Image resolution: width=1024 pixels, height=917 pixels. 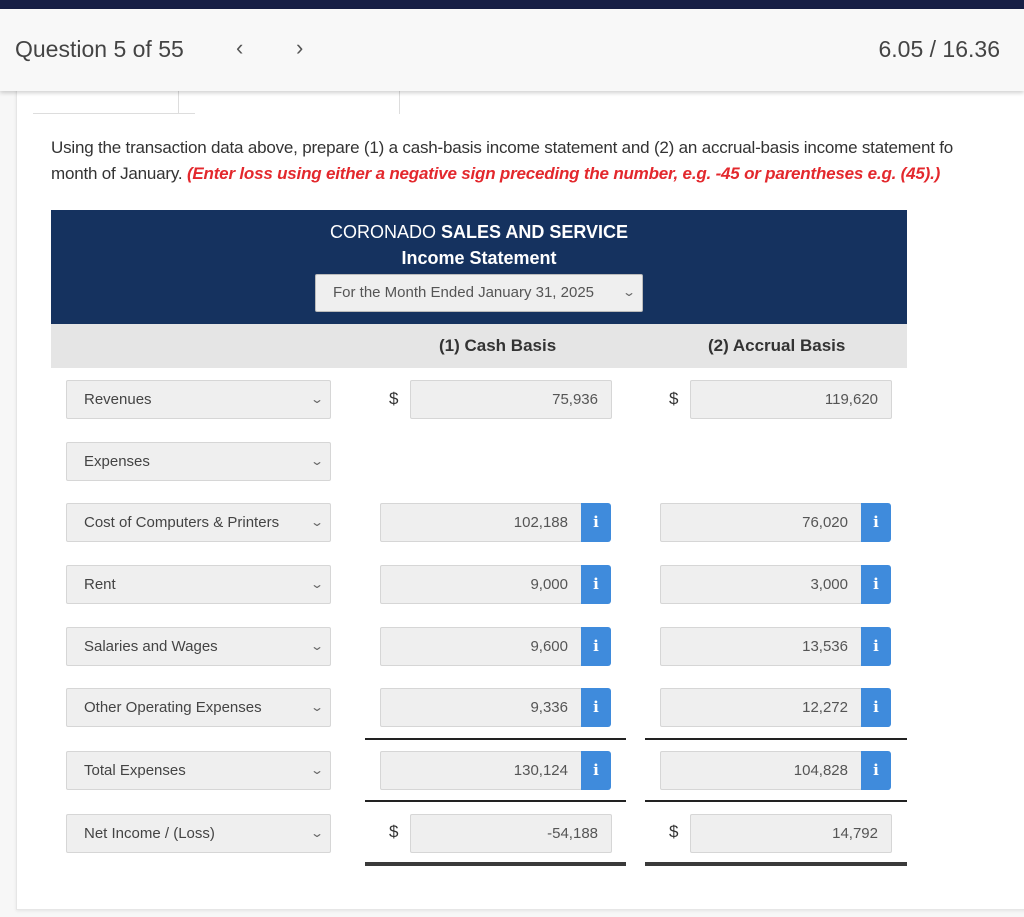 What do you see at coordinates (791, 833) in the screenshot?
I see `accrual-amount-field: 14,792` at bounding box center [791, 833].